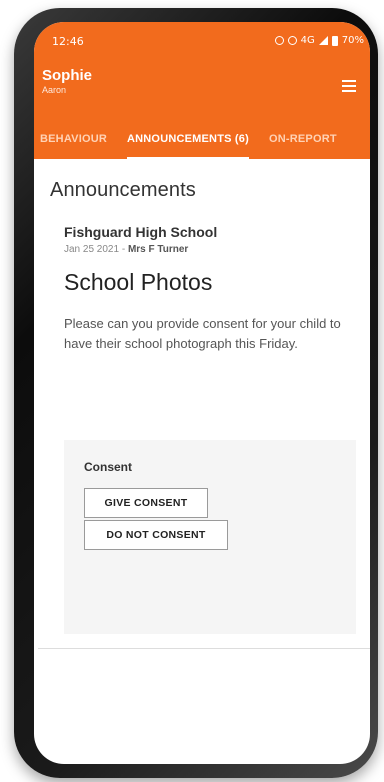  I want to click on battery-icon, so click(334, 40).